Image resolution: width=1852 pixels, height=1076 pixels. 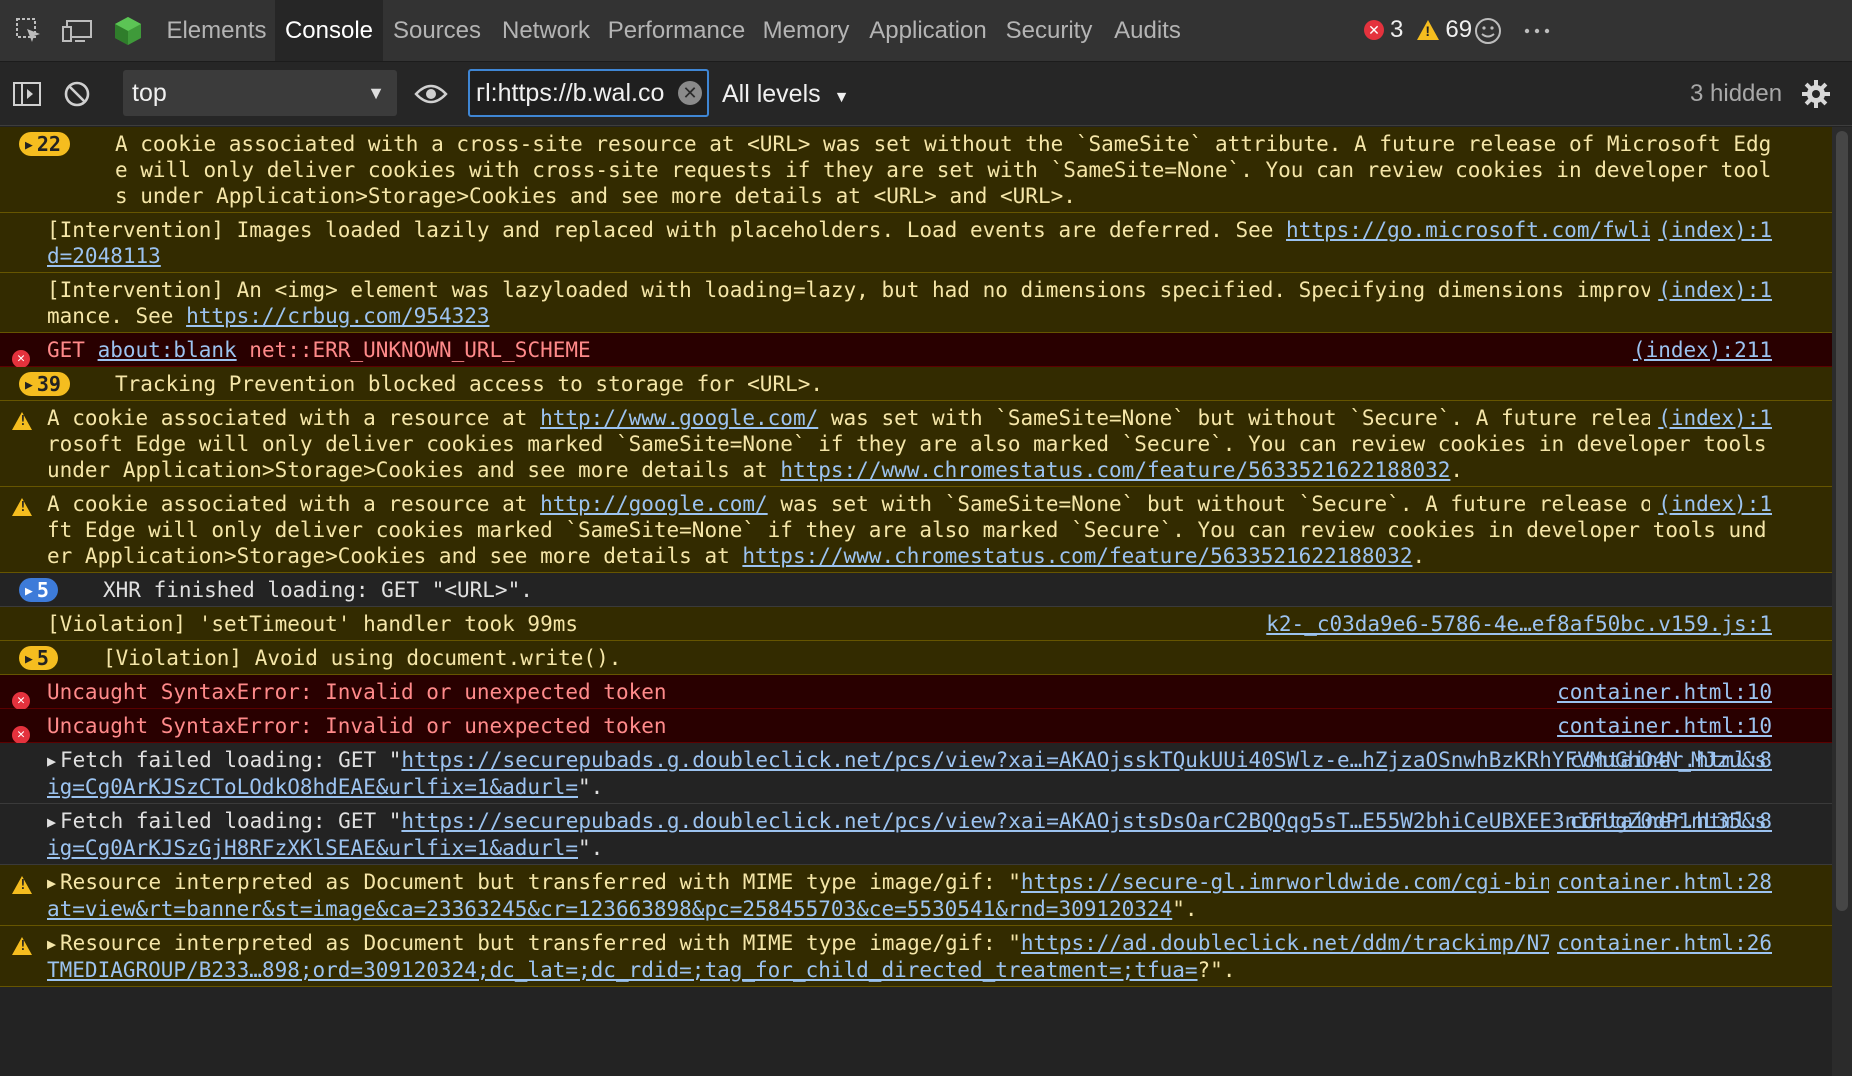 I want to click on inspect-element-icon, so click(x=29, y=31).